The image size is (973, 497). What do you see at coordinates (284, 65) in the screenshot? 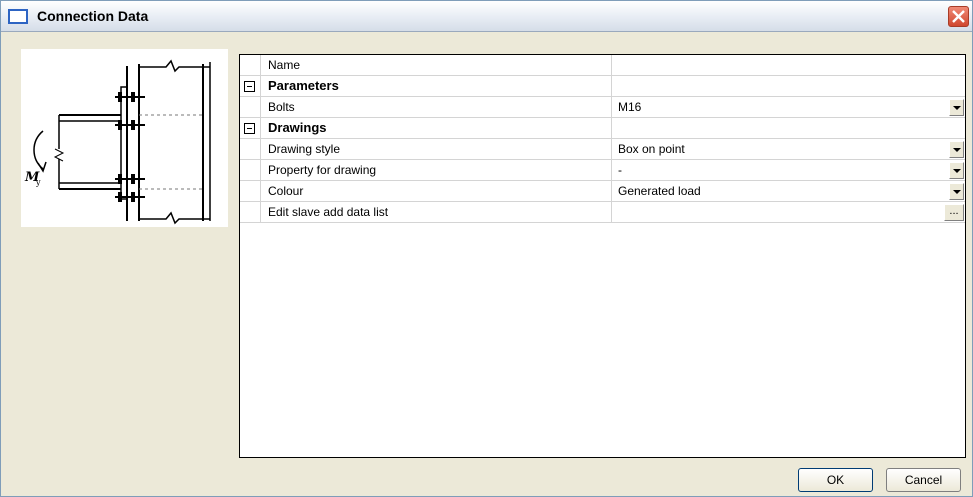
I see `property-label: Name` at bounding box center [284, 65].